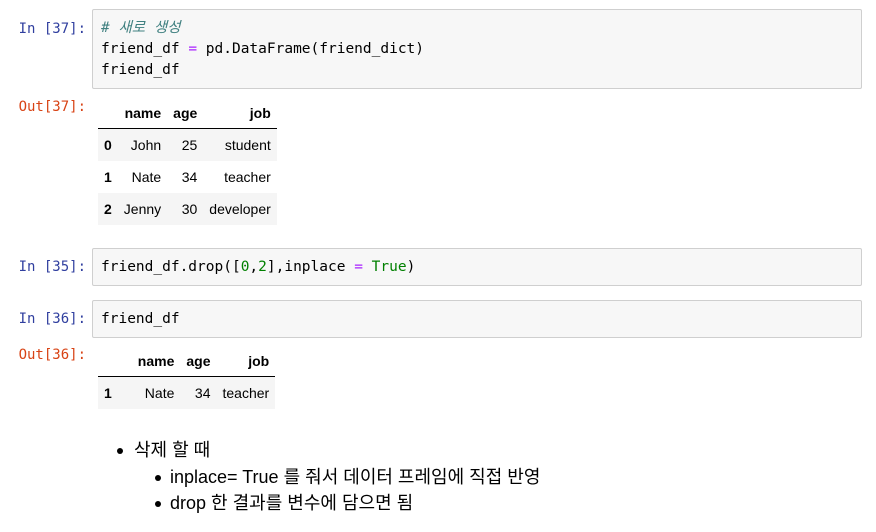 This screenshot has height=532, width=876. Describe the element at coordinates (120, 451) in the screenshot. I see `bullet-icon` at that location.